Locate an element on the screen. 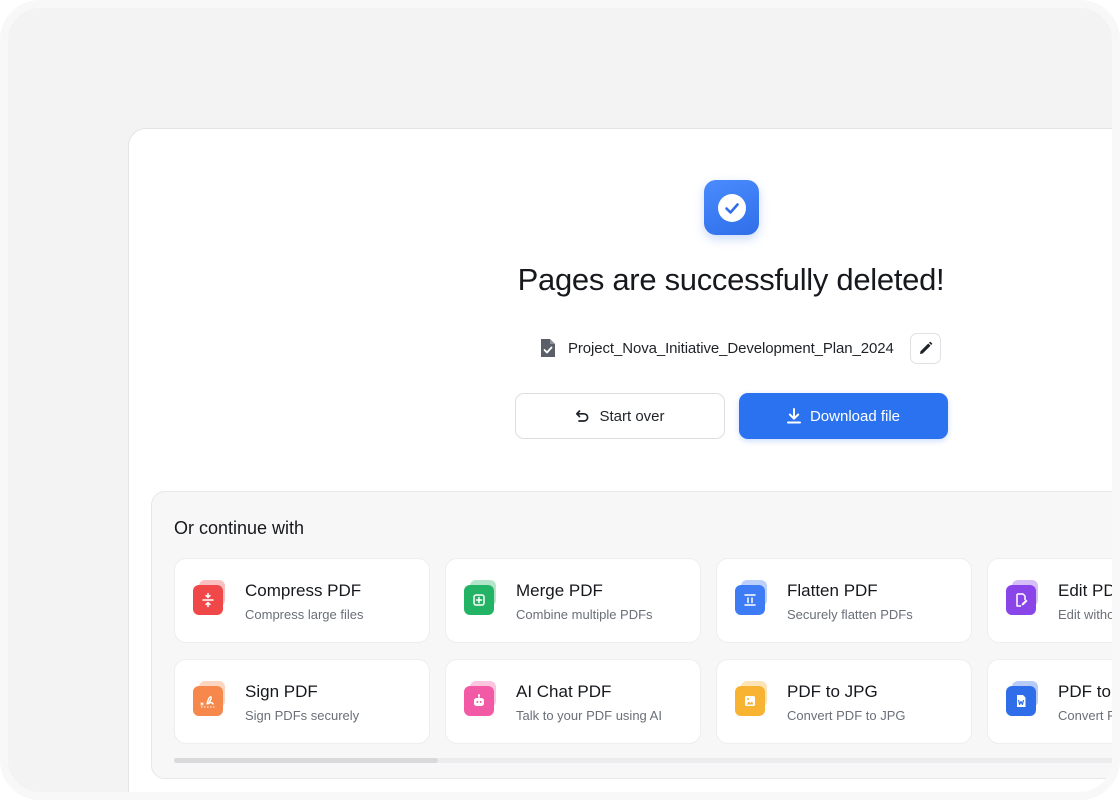  tool-card-pdf-to-jpg: PDF to JPG Convert PDF to JPG is located at coordinates (844, 701).